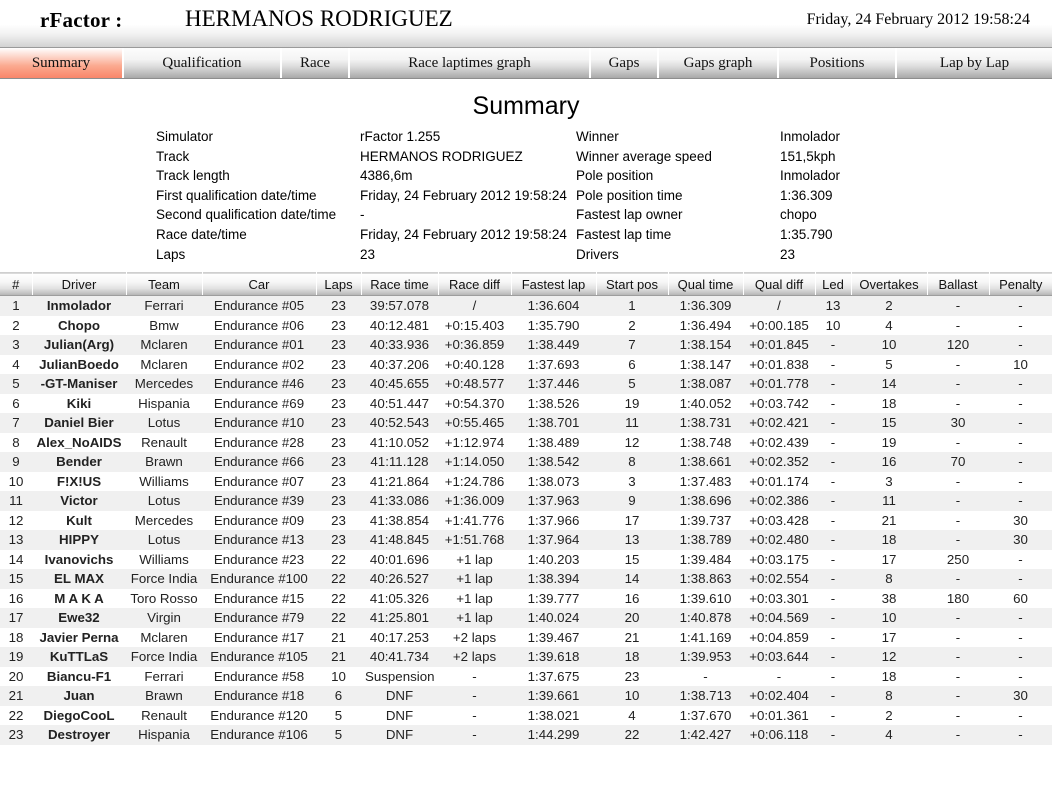 The height and width of the screenshot is (791, 1052). What do you see at coordinates (705, 696) in the screenshot?
I see `cell-qualtime: 1:38.713` at bounding box center [705, 696].